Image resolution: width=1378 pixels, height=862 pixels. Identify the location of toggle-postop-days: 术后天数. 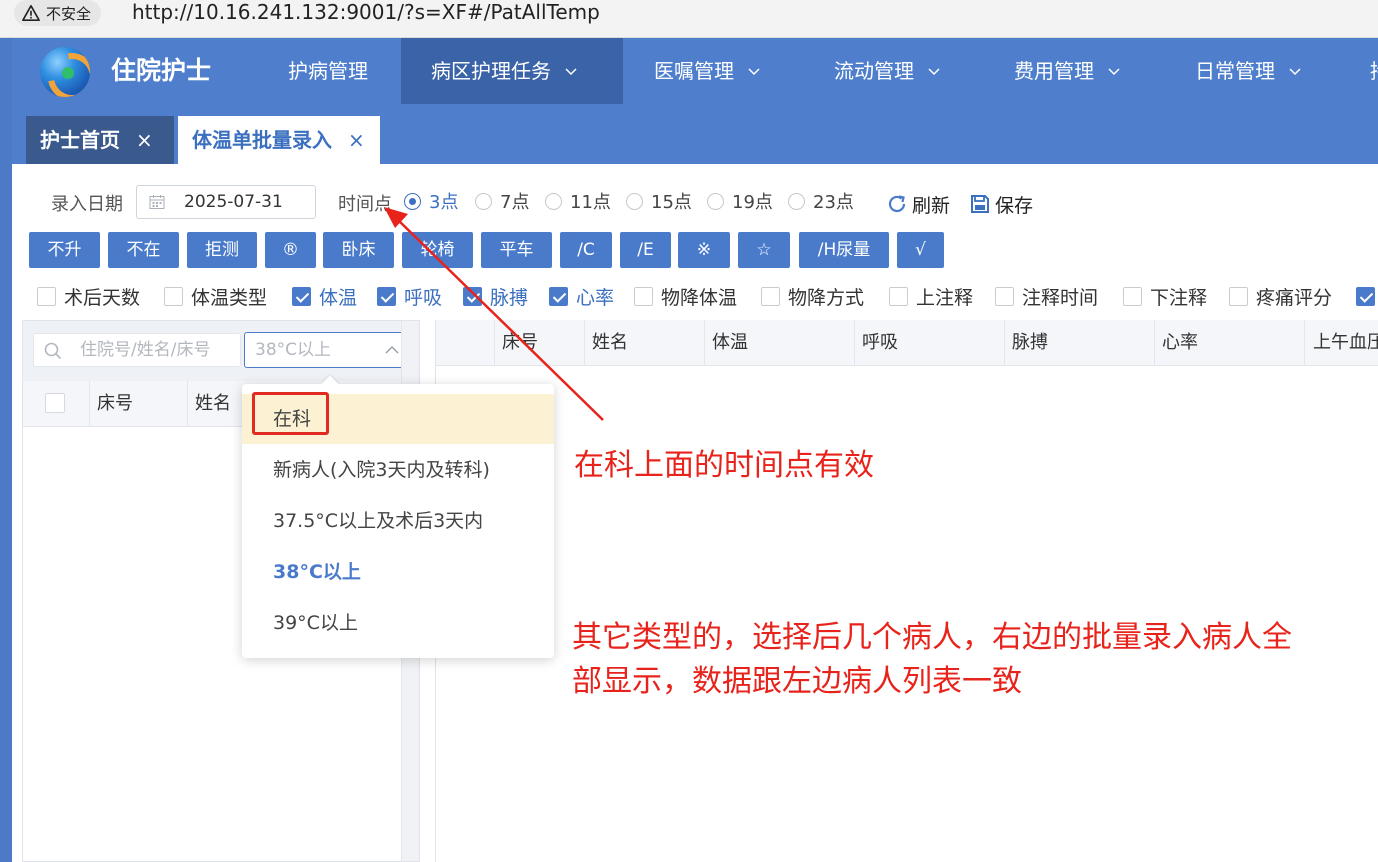
(88, 296).